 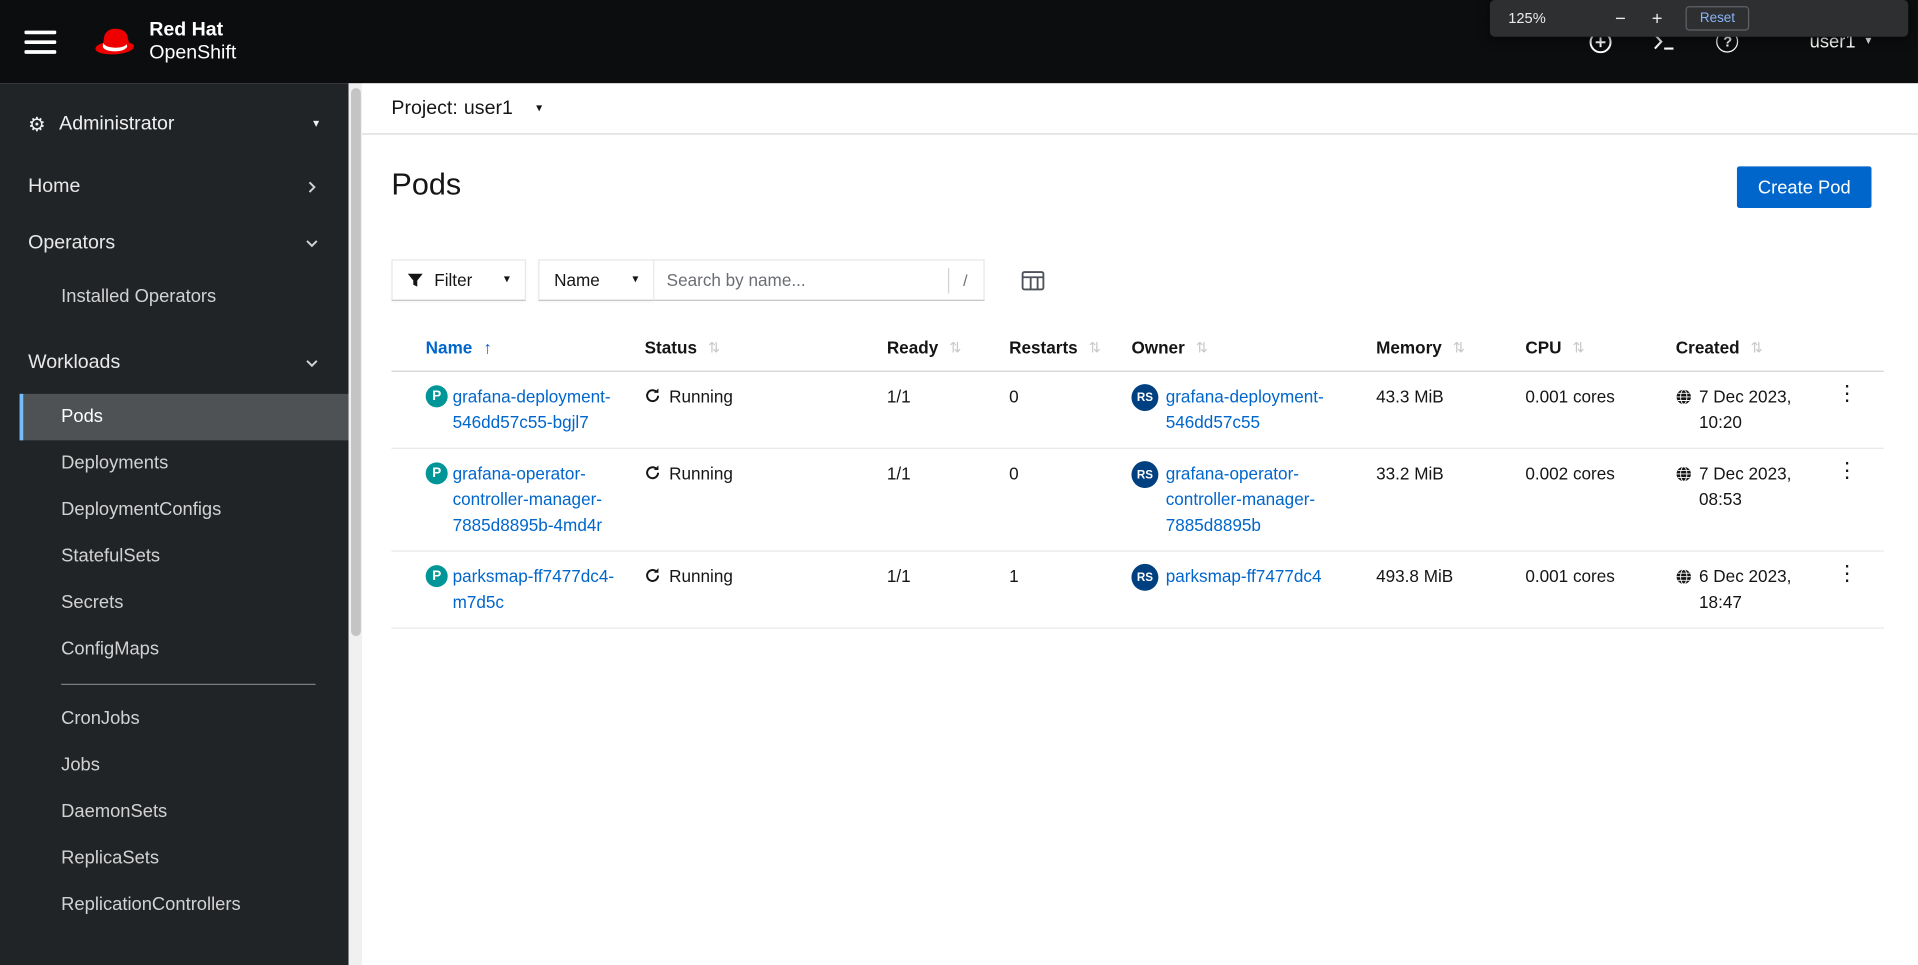 I want to click on manage-columns-button, so click(x=1033, y=280).